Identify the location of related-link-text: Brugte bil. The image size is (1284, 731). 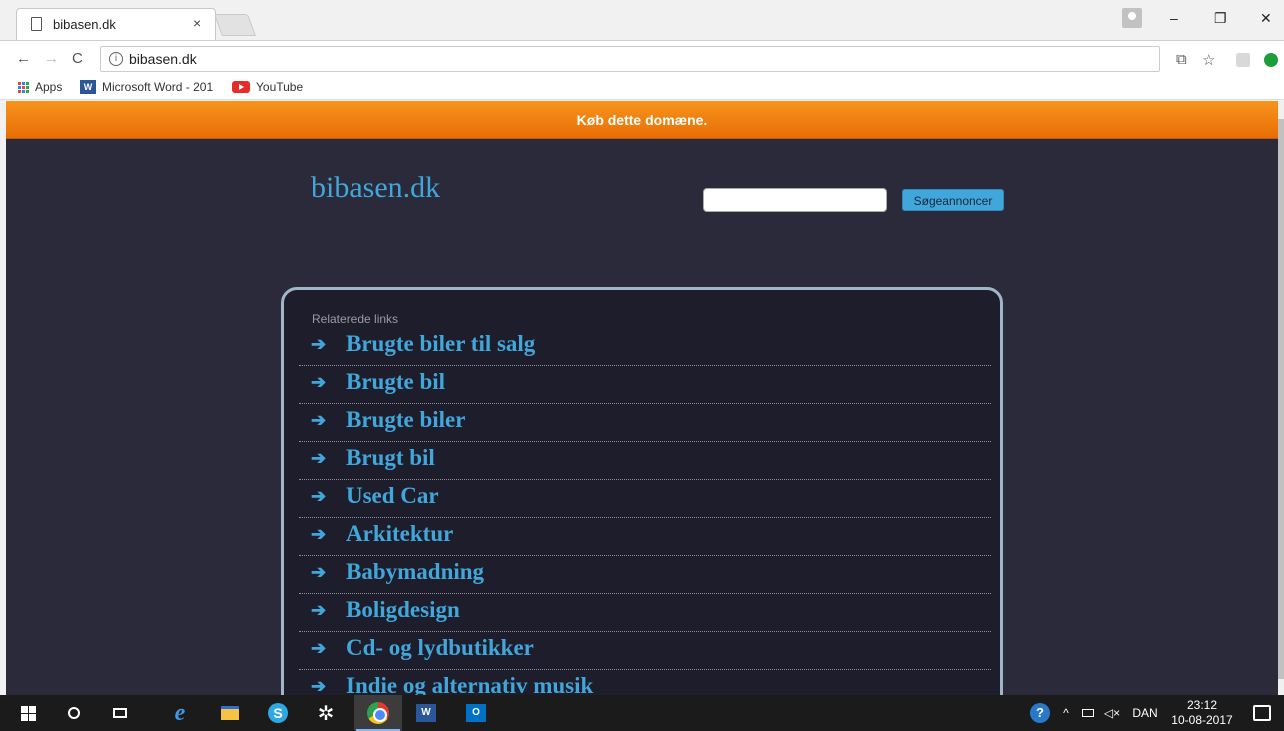
(395, 382).